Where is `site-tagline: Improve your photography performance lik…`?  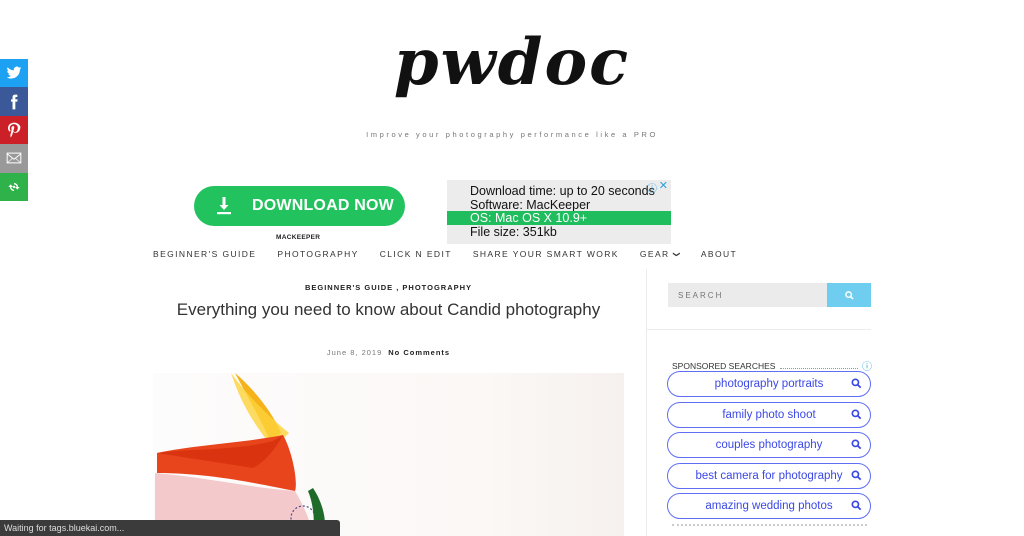
site-tagline: Improve your photography performance lik… is located at coordinates (512, 134).